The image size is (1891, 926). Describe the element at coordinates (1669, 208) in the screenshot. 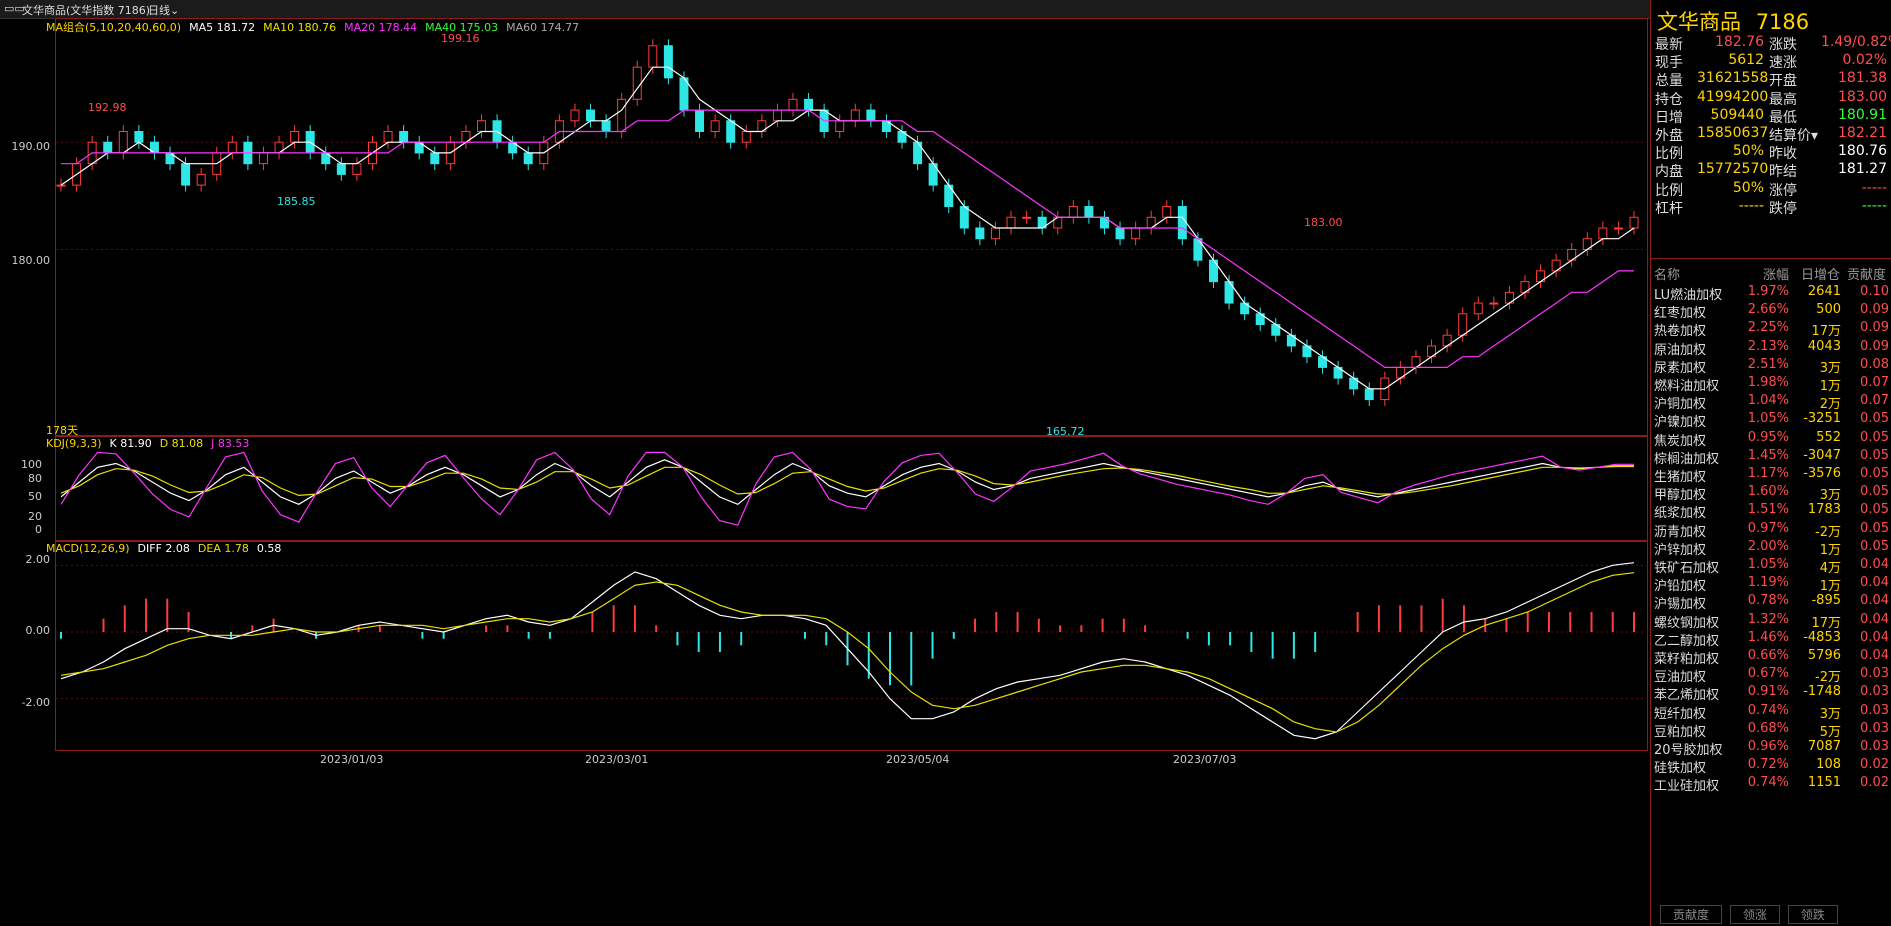

I see `quote-label: 杠杆` at that location.